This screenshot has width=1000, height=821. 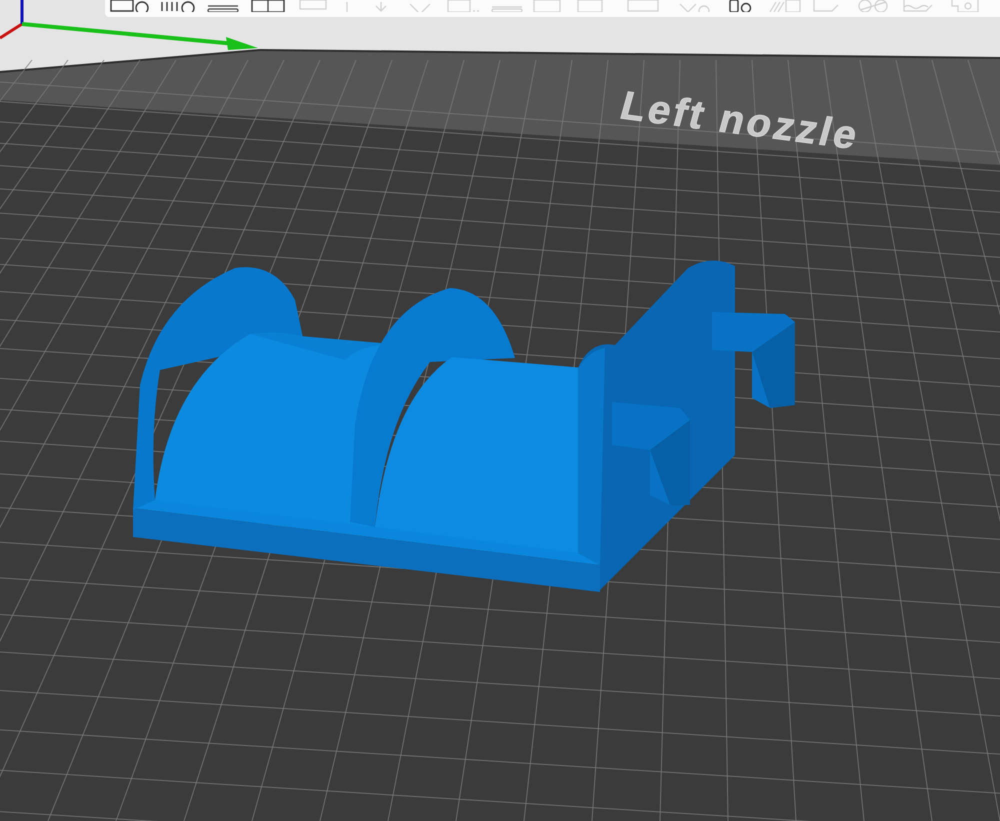 What do you see at coordinates (590, 6) in the screenshot?
I see `card-icon` at bounding box center [590, 6].